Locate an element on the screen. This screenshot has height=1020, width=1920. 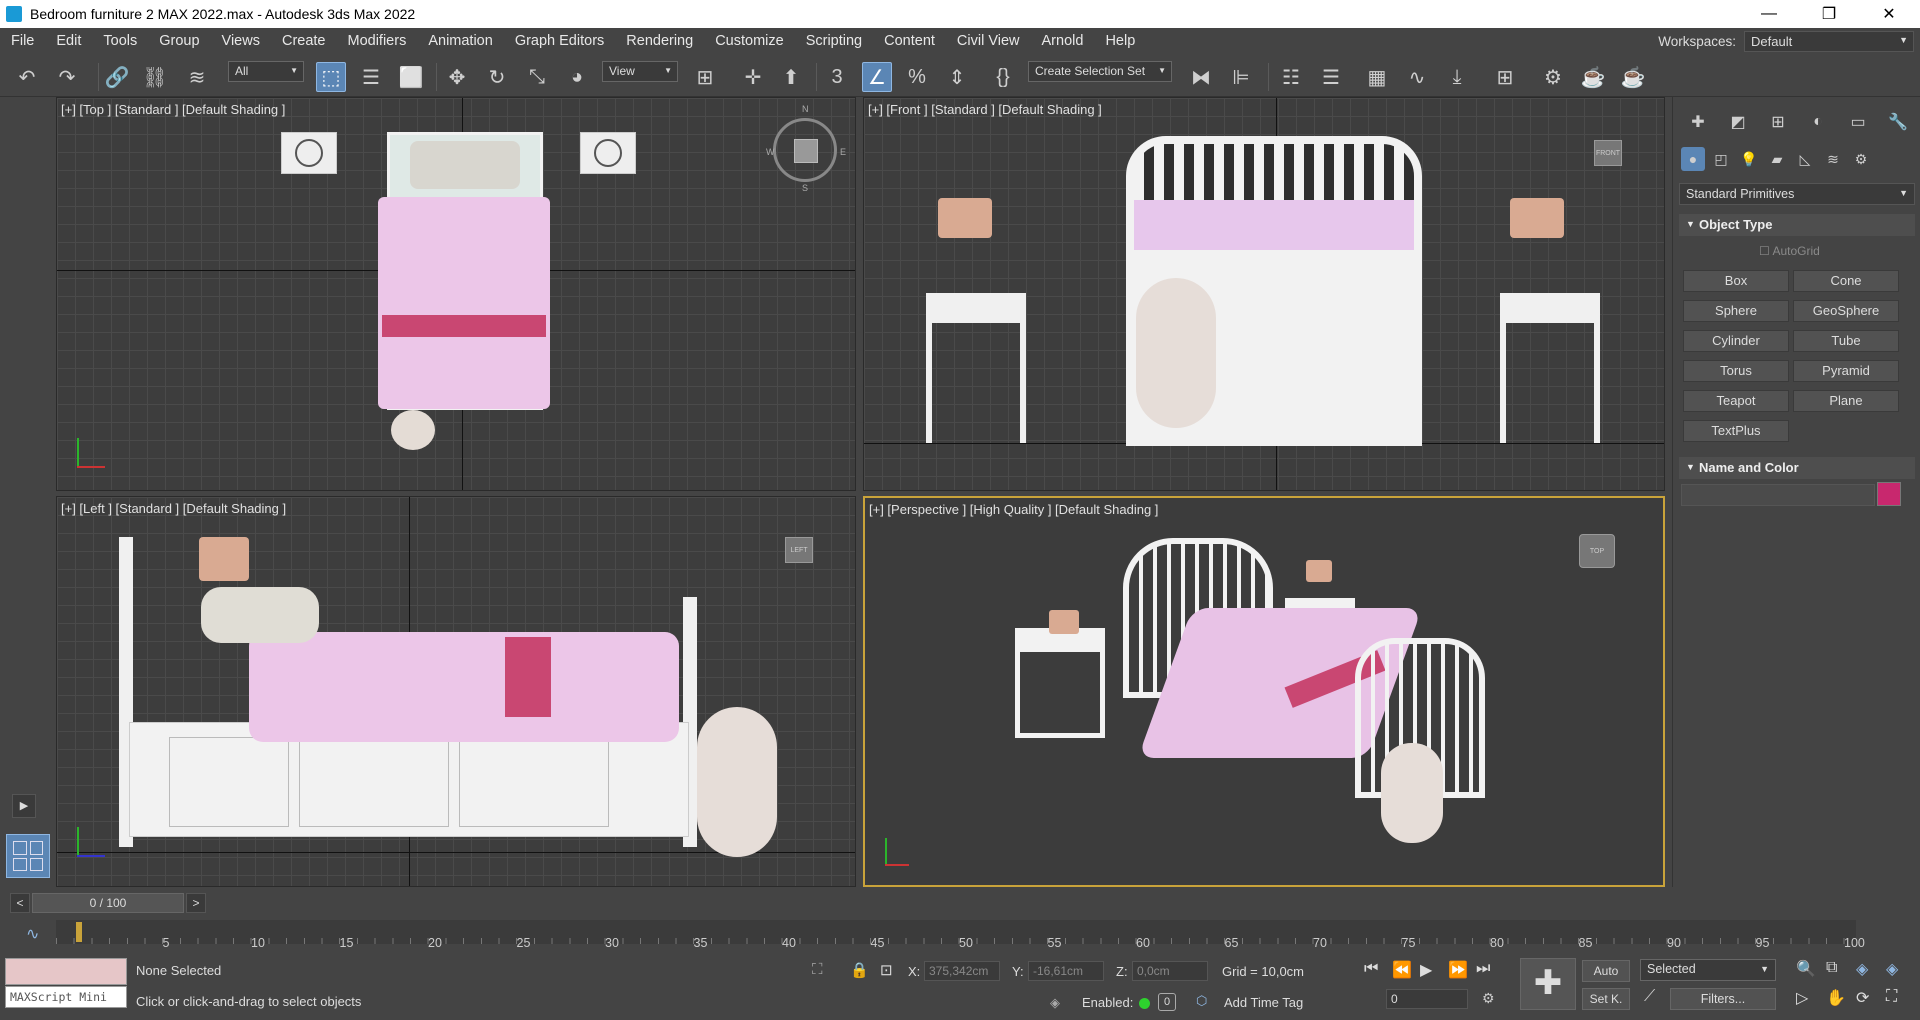
add-time-tag-label: Add Time Tag is located at coordinates (1263, 1002).